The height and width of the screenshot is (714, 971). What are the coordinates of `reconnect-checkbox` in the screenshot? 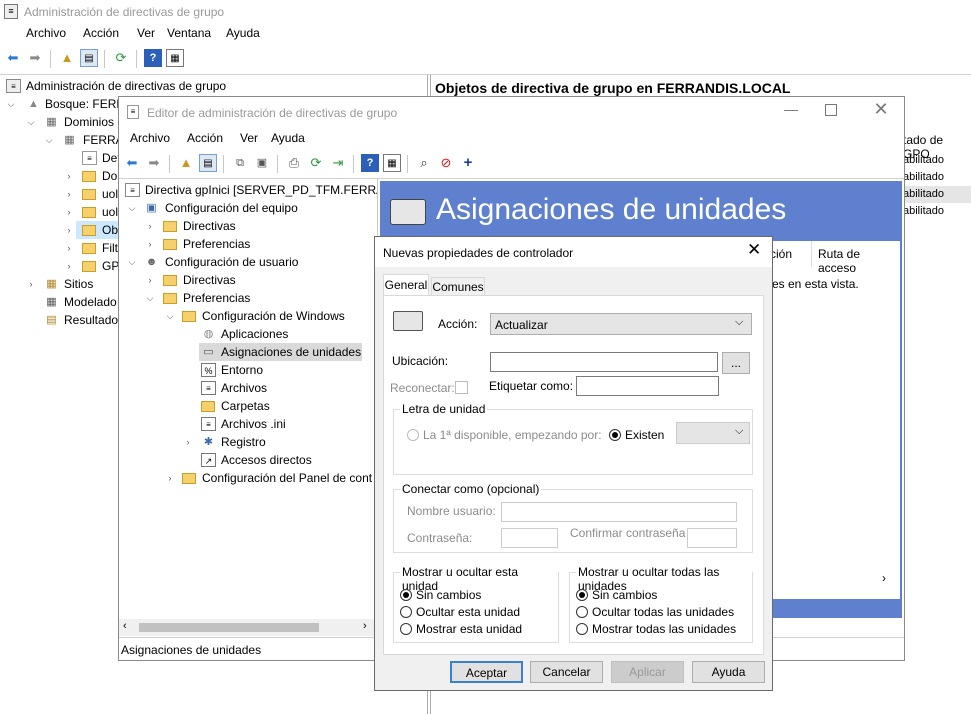 It's located at (461, 387).